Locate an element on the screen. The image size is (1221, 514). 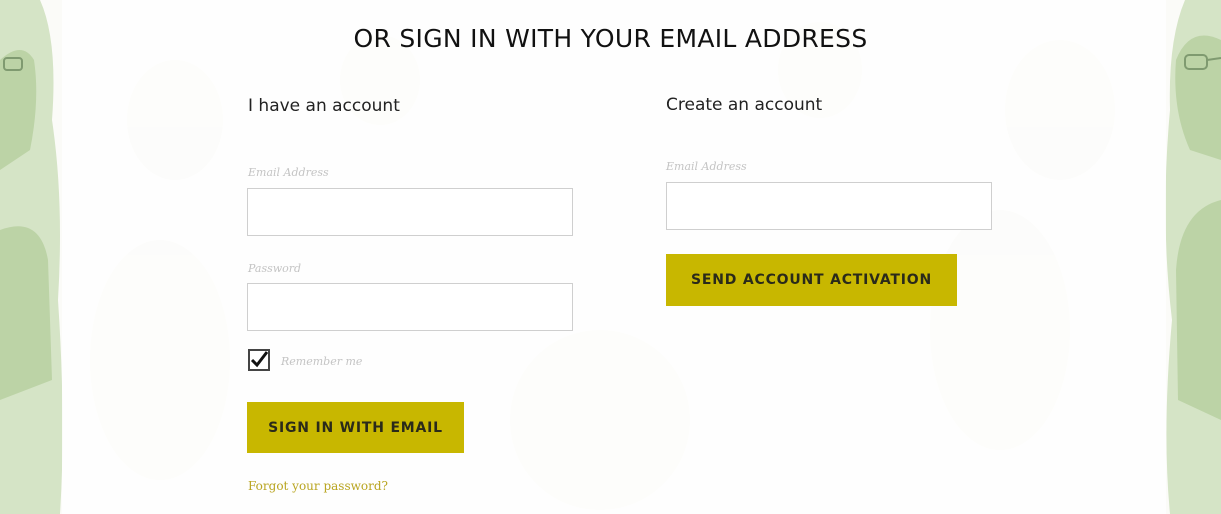
sign-in-button: SIGN IN WITH EMAIL is located at coordinates (355, 427).